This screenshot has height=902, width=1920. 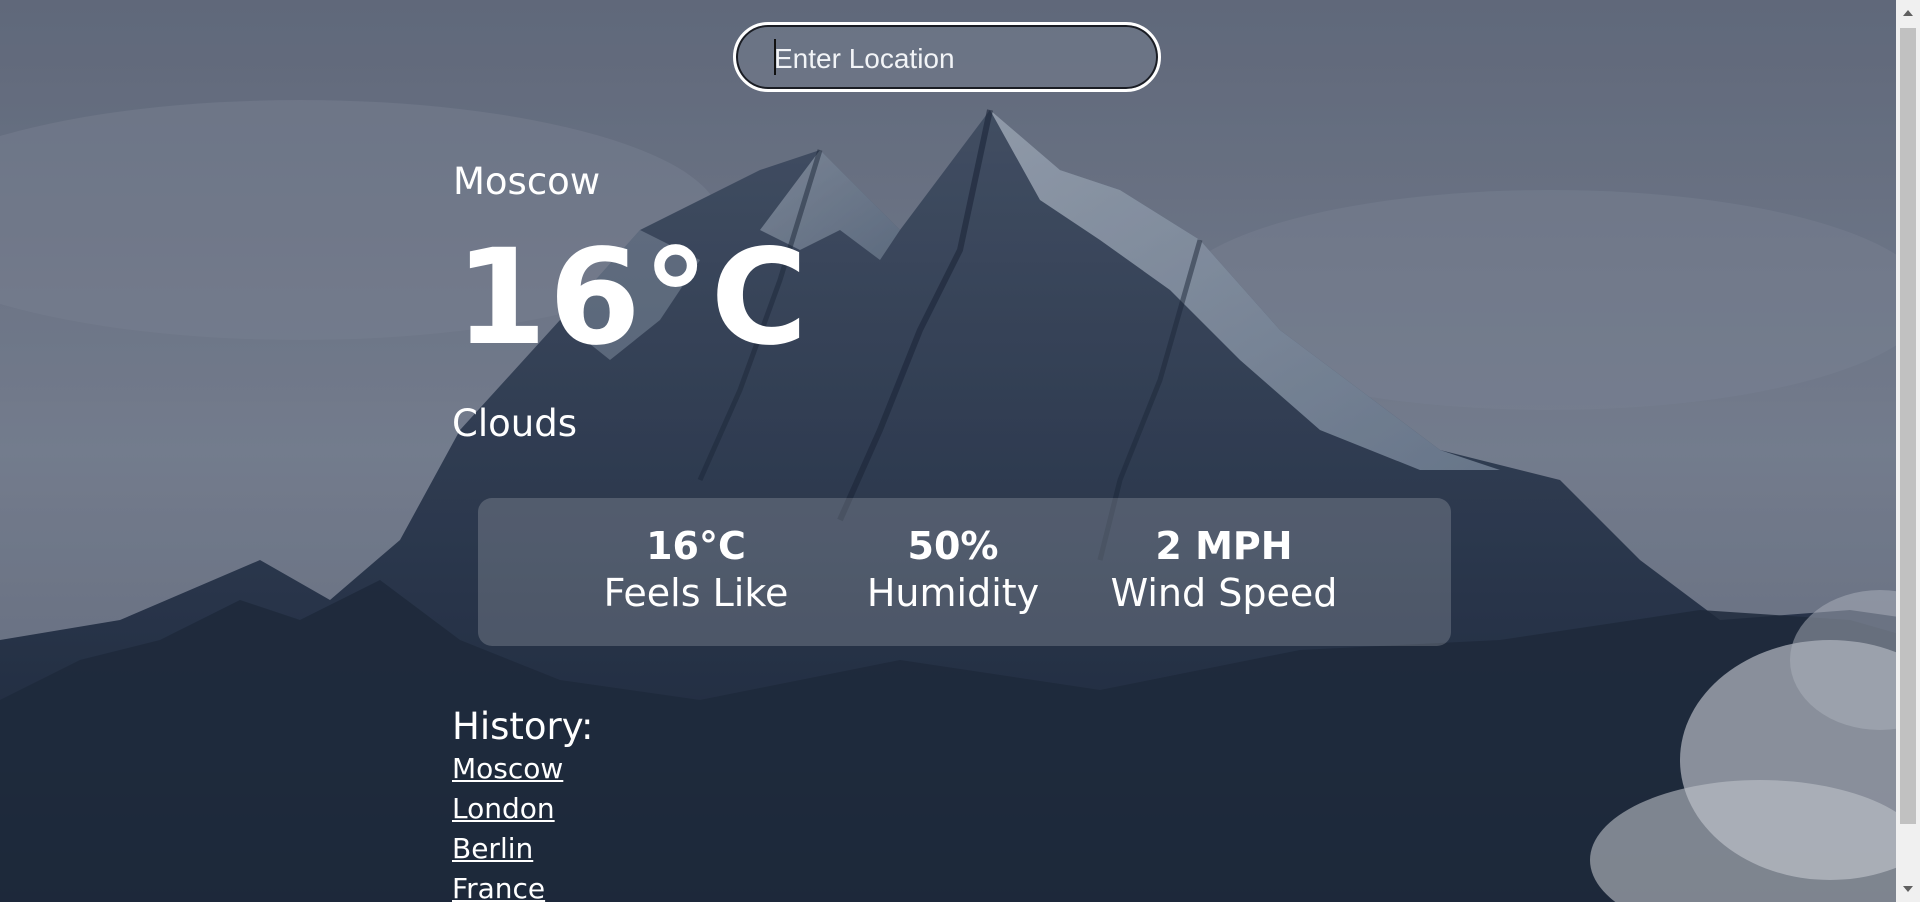 What do you see at coordinates (514, 423) in the screenshot?
I see `weather-description: Clouds` at bounding box center [514, 423].